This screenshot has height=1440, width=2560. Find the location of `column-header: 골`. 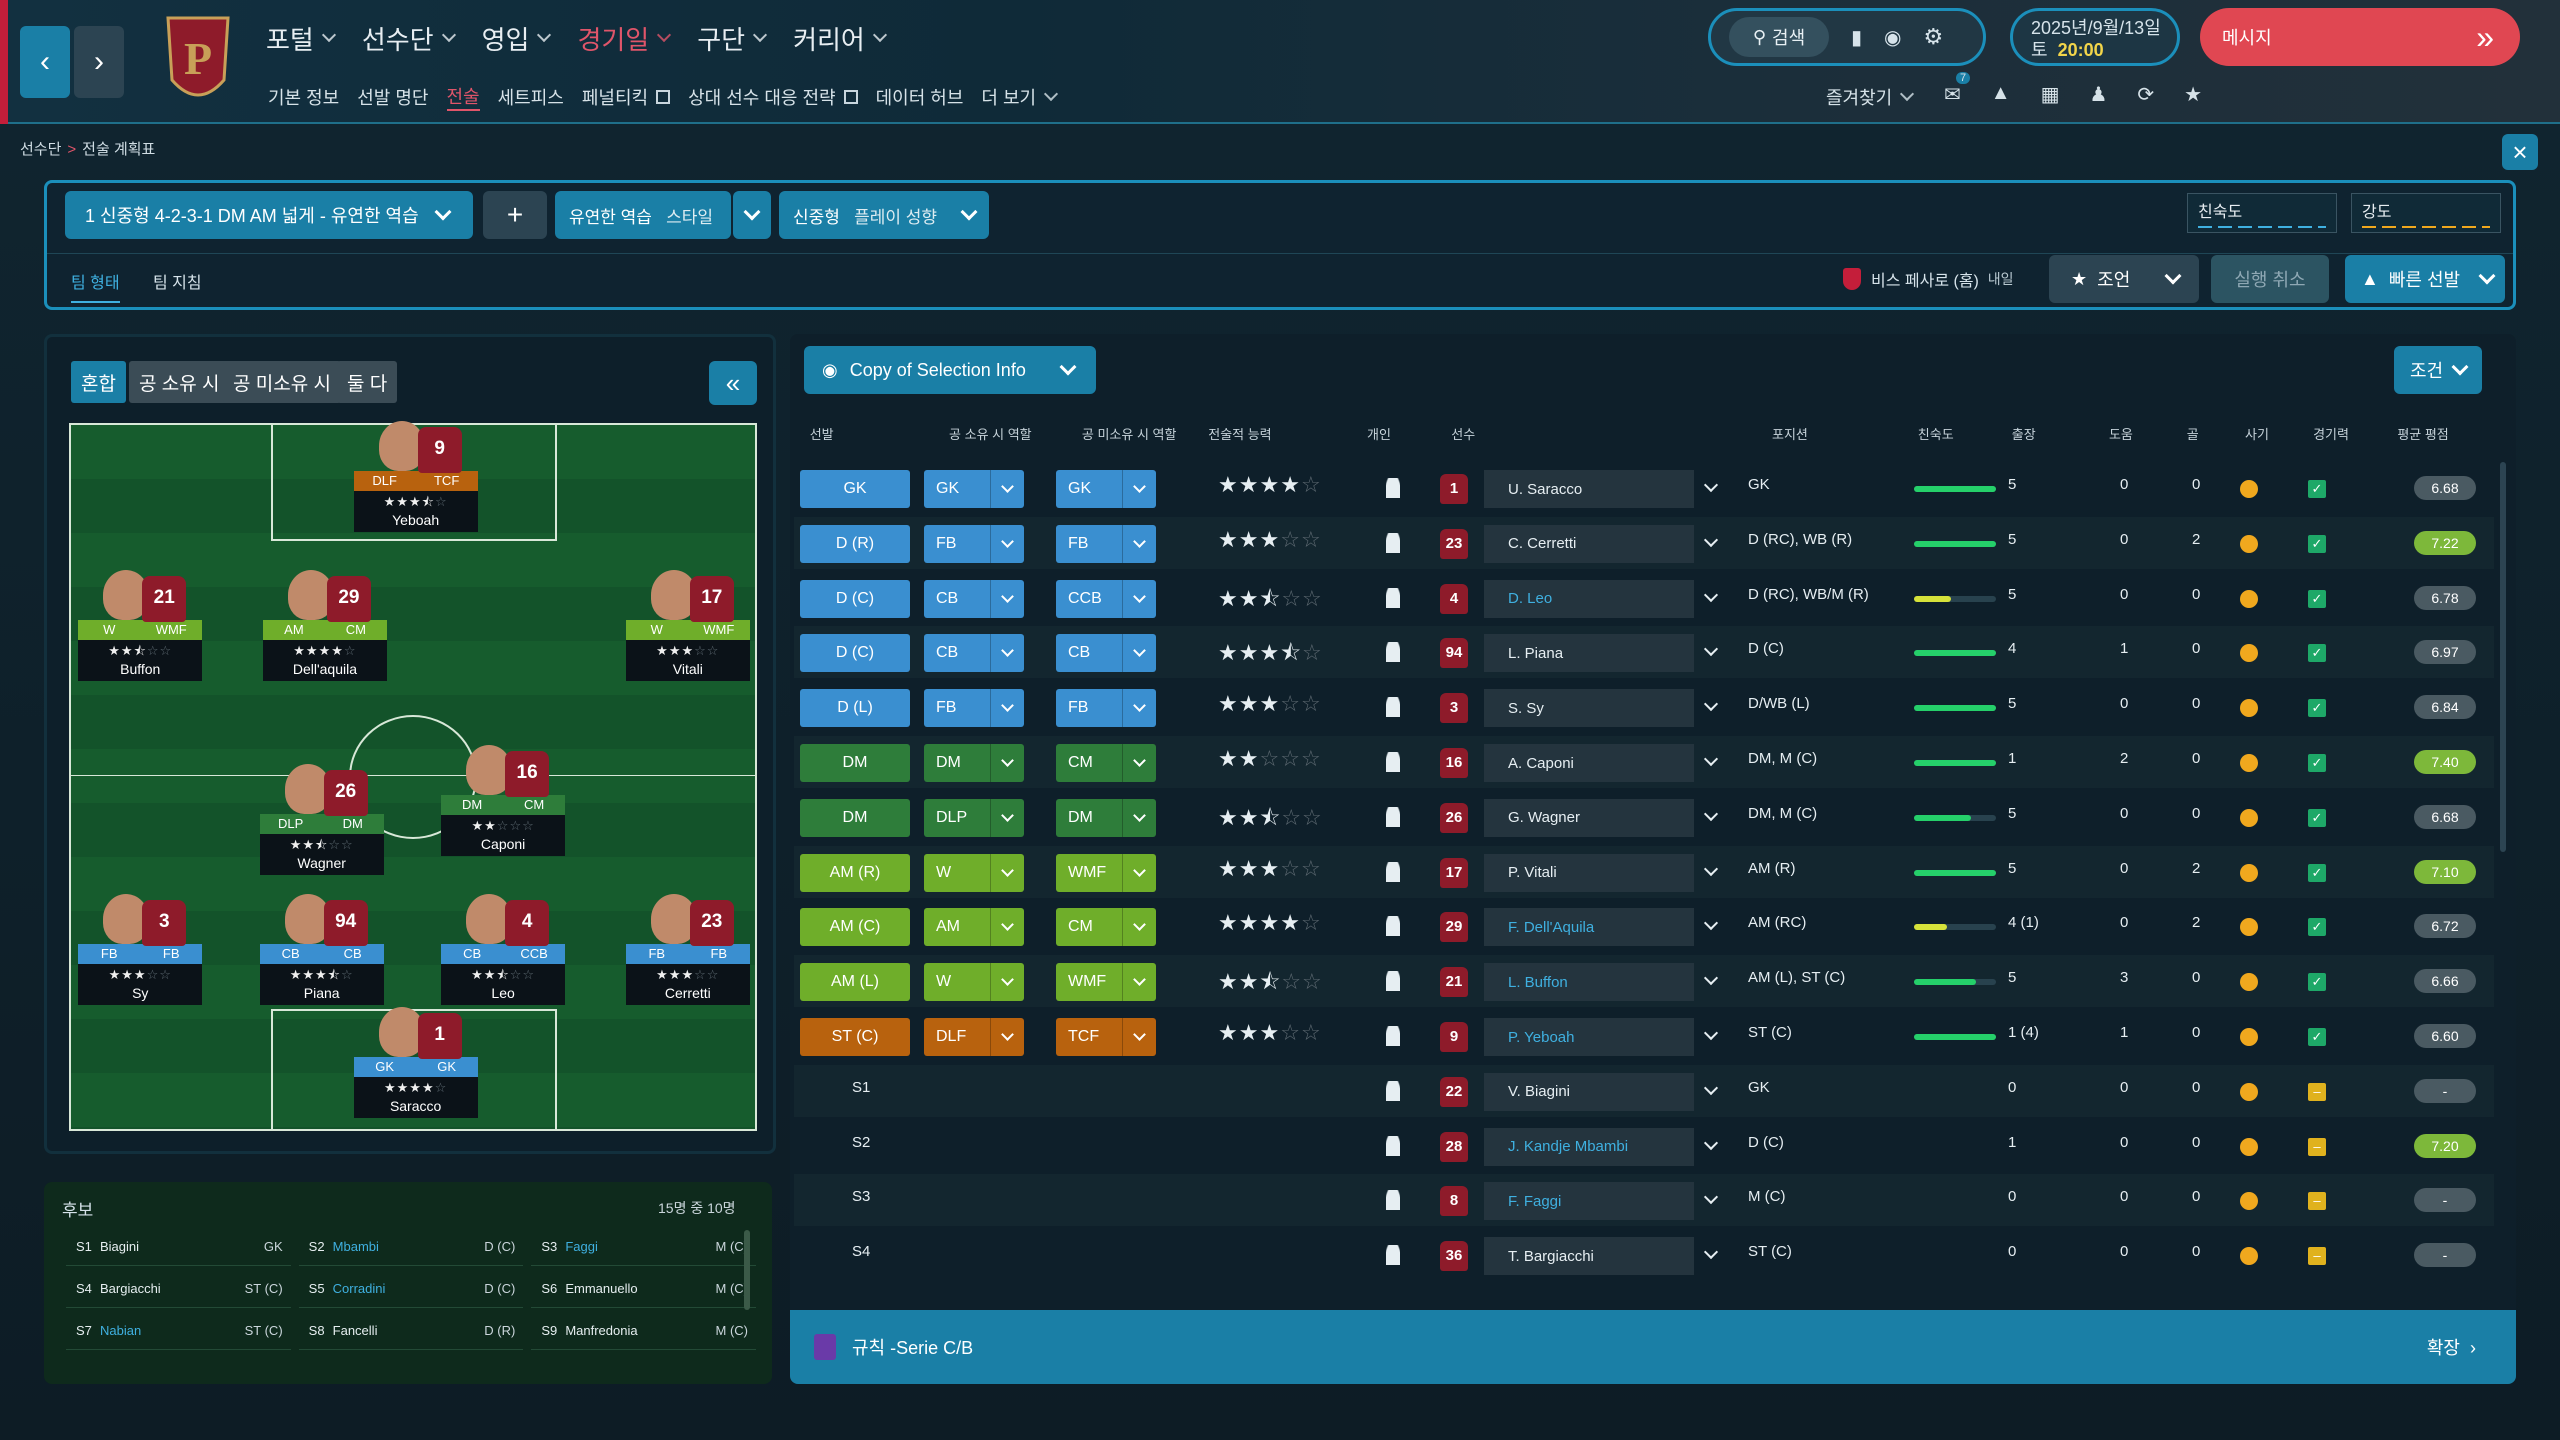

column-header: 골 is located at coordinates (2193, 433).